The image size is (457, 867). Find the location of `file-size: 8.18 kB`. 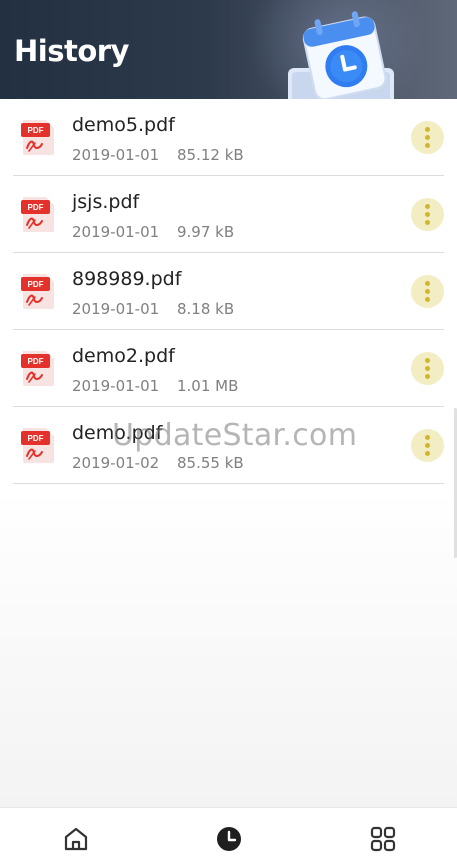

file-size: 8.18 kB is located at coordinates (206, 309).